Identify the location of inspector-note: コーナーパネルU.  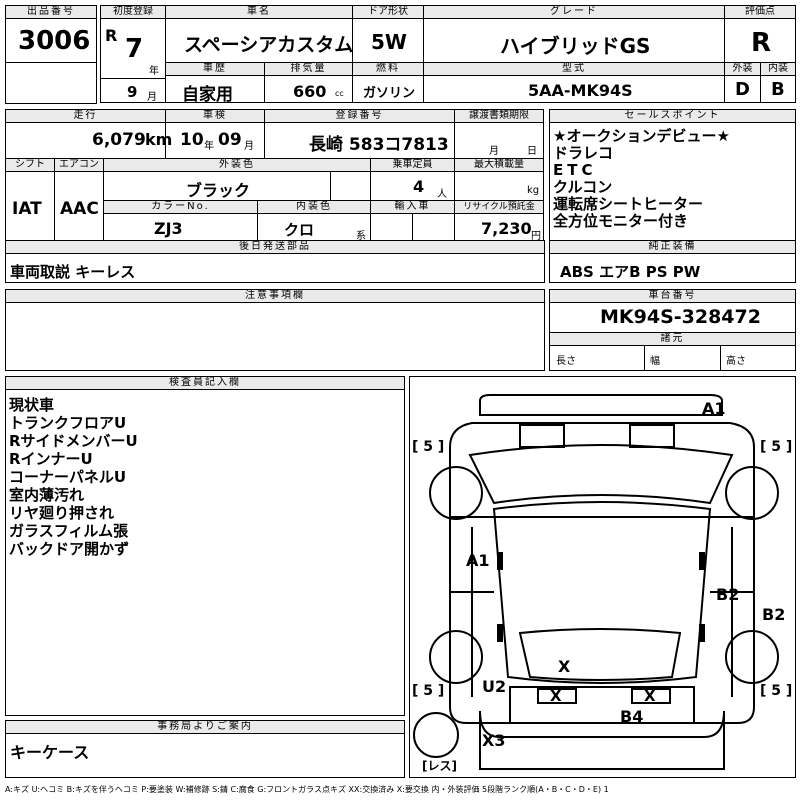
(68, 477).